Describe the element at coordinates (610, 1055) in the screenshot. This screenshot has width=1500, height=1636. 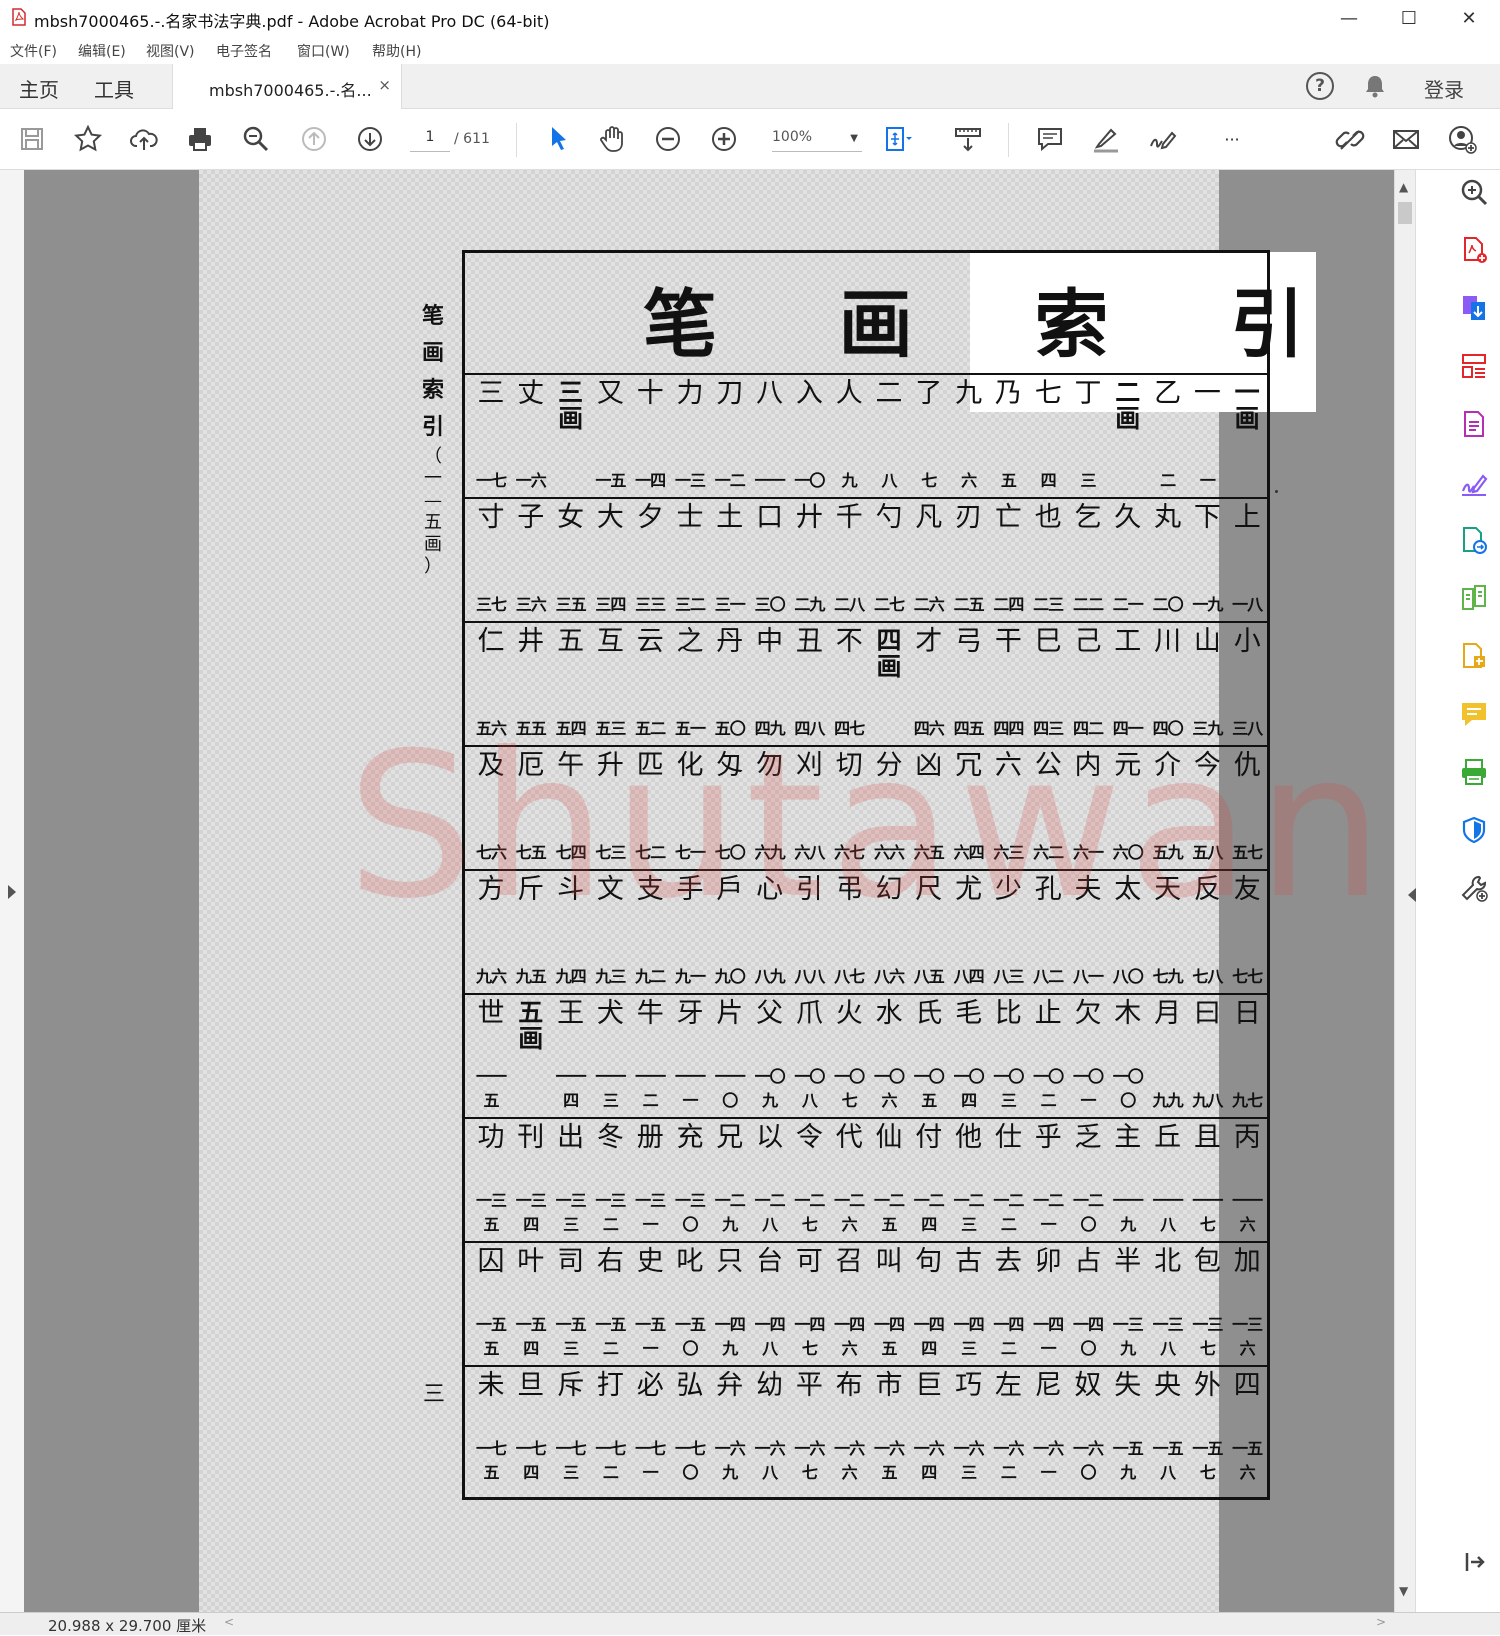
I see `index-entry: 犬一一三` at that location.